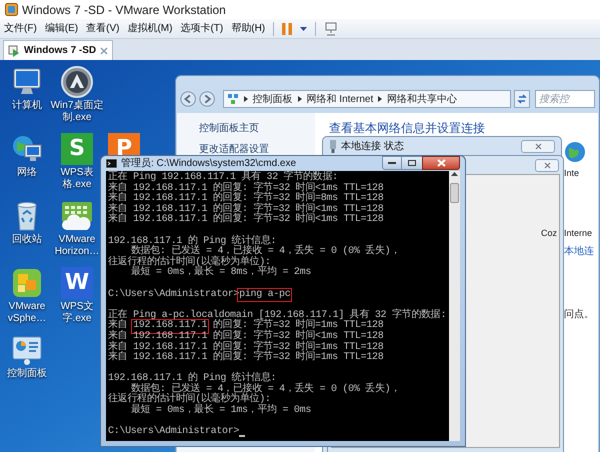 Image resolution: width=600 pixels, height=452 pixels. I want to click on document-app-icon: W, so click(77, 283).